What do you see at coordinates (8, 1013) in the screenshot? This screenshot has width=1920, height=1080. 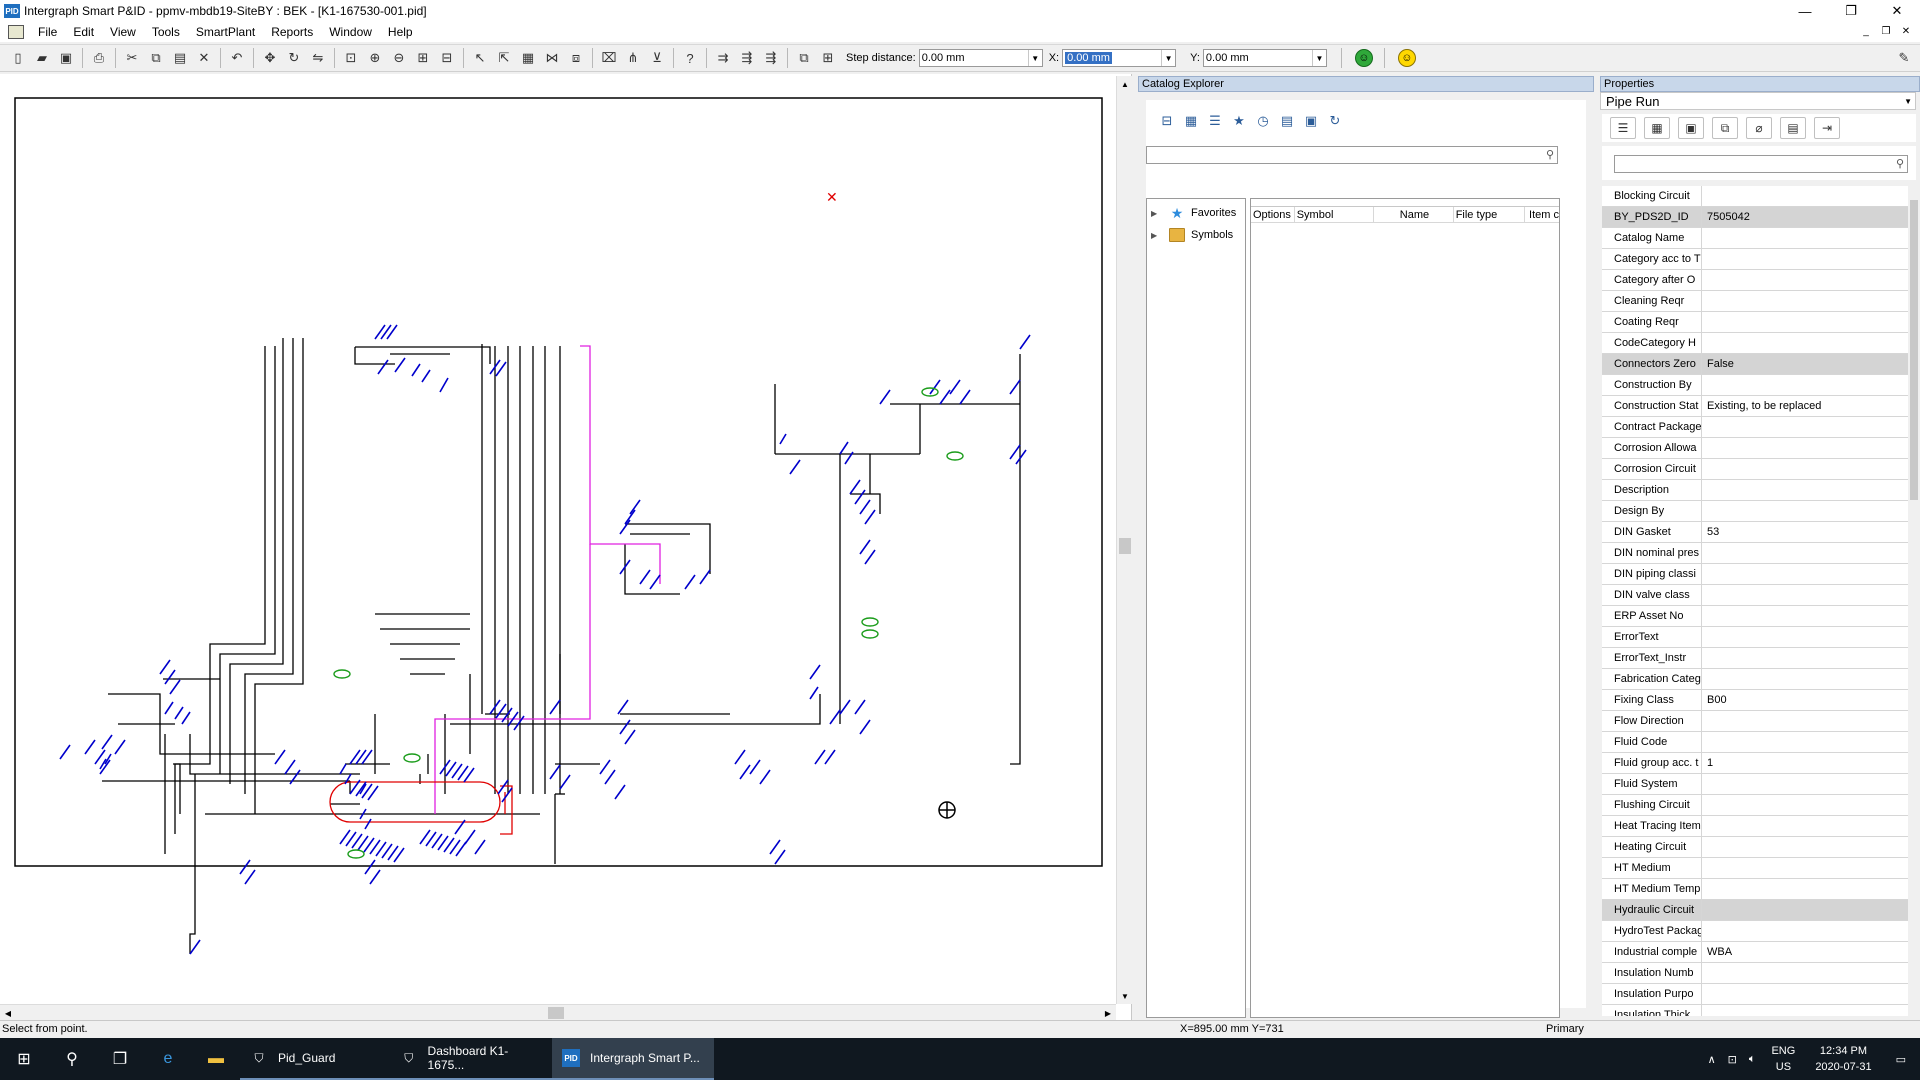 I see `scroll-left-icon: ◀` at bounding box center [8, 1013].